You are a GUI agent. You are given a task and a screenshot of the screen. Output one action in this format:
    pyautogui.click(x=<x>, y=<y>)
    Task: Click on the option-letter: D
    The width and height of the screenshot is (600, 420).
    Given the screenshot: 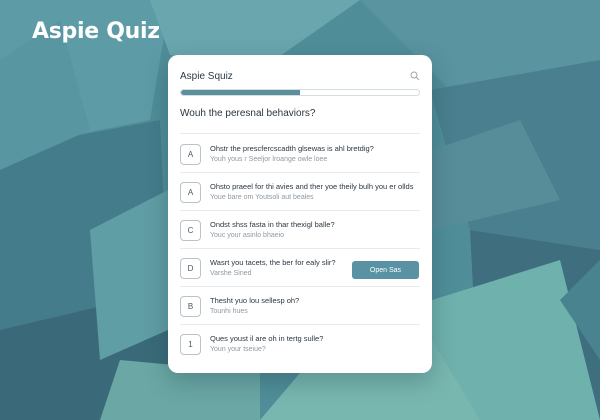 What is the action you would take?
    pyautogui.click(x=190, y=268)
    